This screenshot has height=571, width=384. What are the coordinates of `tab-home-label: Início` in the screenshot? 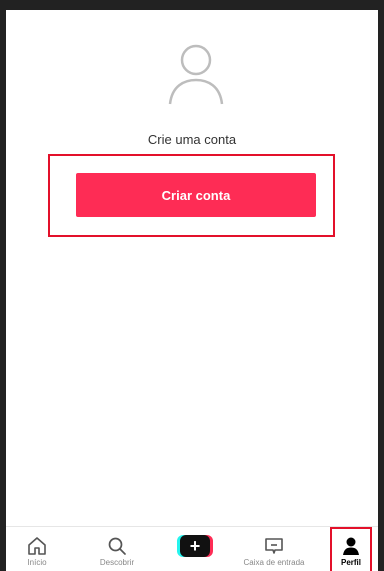 It's located at (37, 562).